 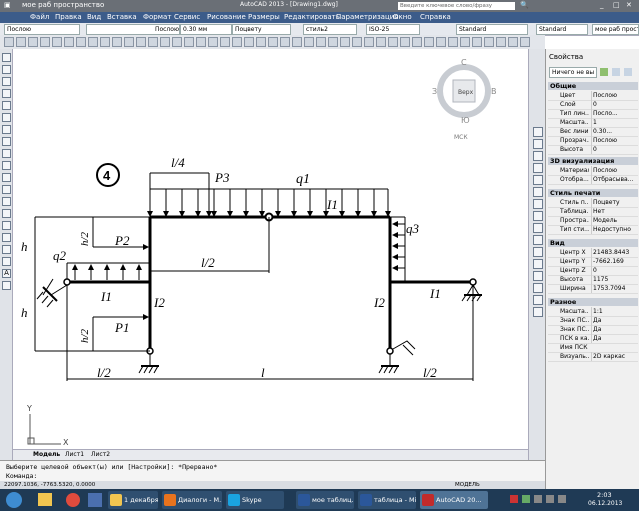 I want to click on polygon-icon, so click(x=6, y=93).